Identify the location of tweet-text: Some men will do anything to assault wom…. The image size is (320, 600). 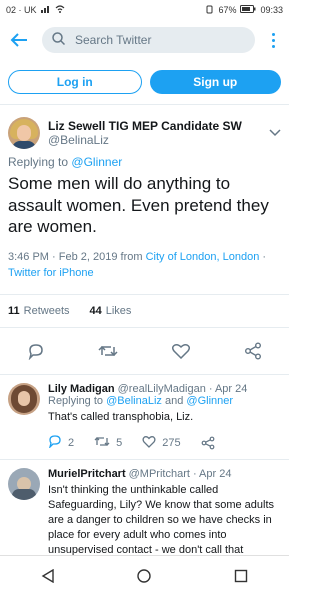
(138, 205).